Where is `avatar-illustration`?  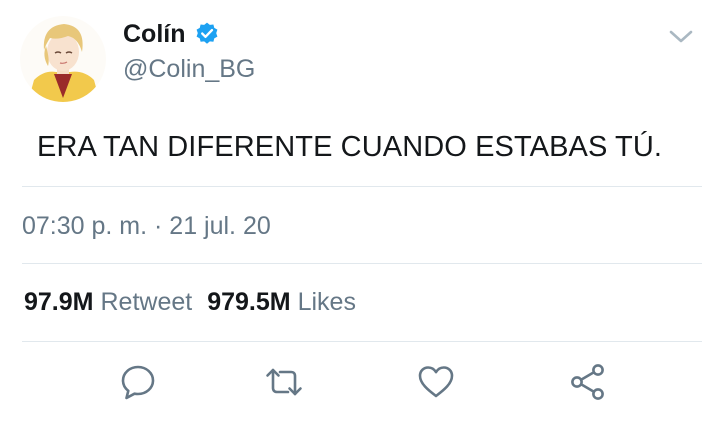
avatar-illustration is located at coordinates (63, 59).